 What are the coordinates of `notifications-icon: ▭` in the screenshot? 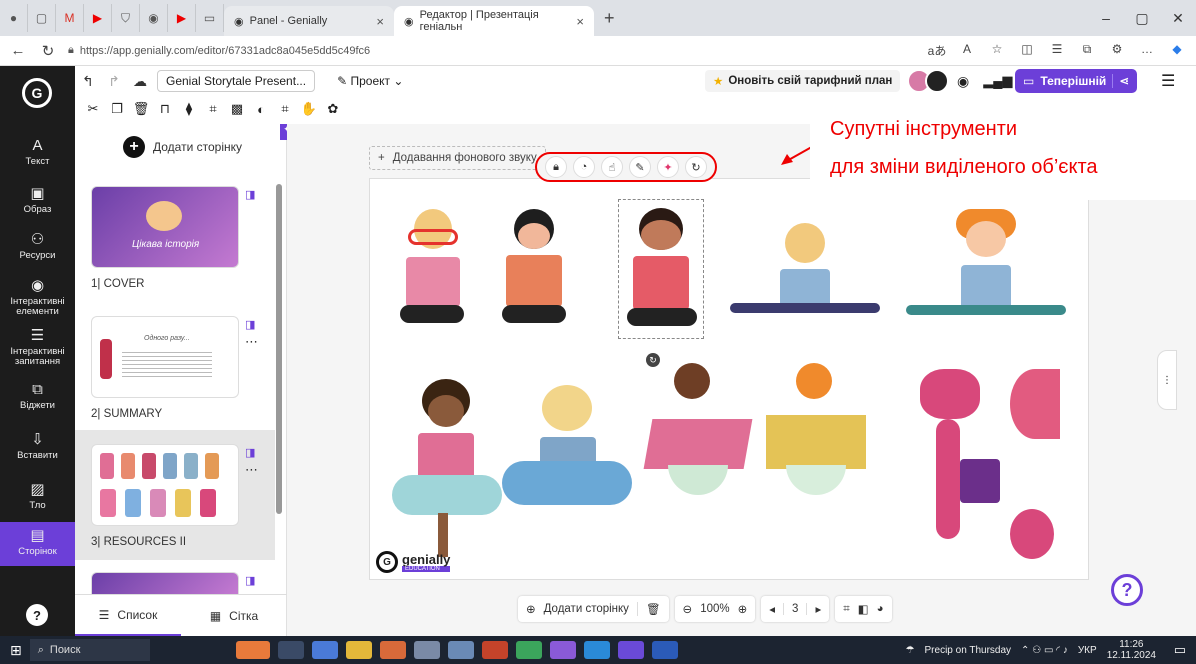 It's located at (1180, 650).